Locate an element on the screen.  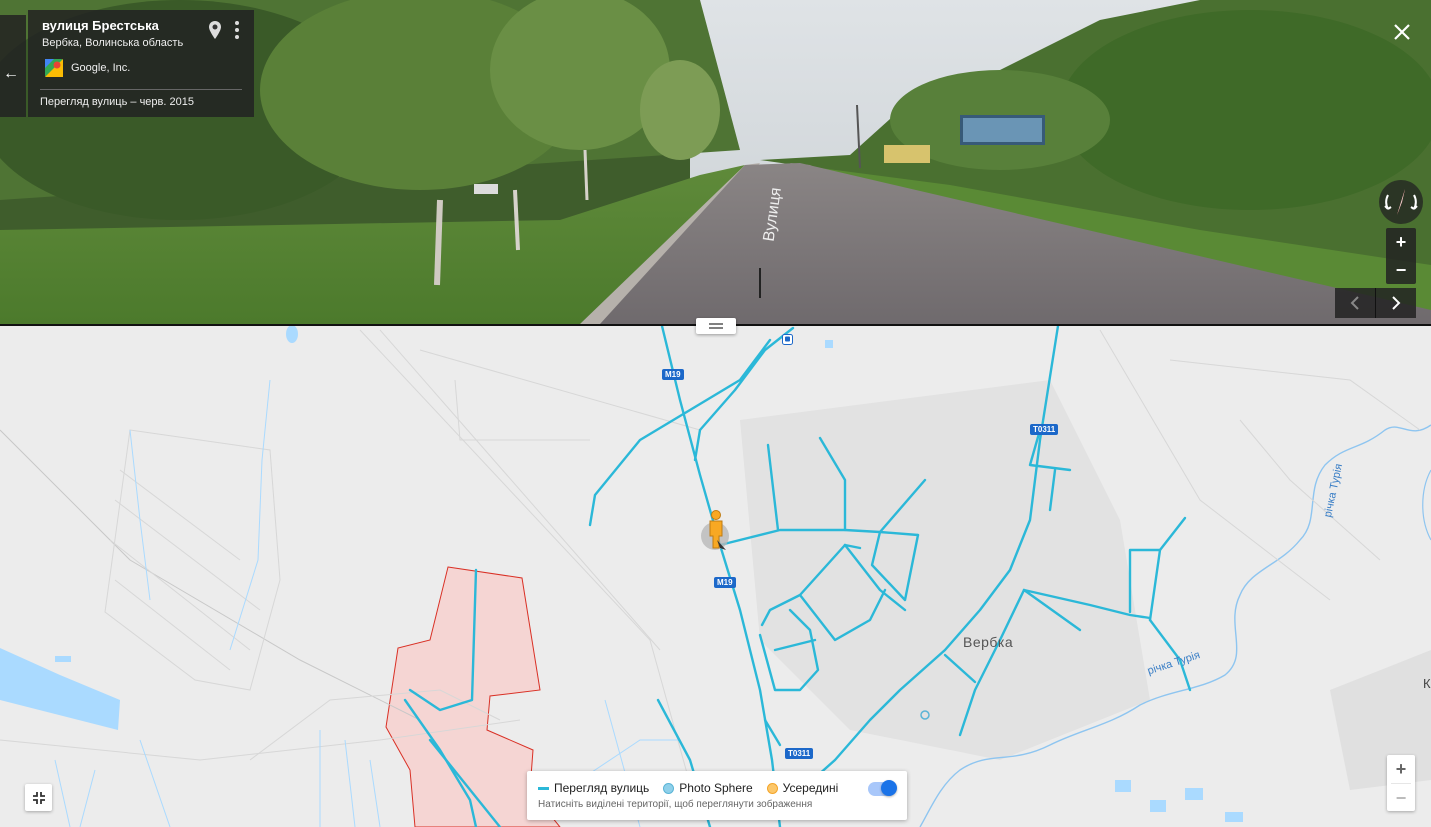
author-name: Google, Inc. is located at coordinates (100, 68).